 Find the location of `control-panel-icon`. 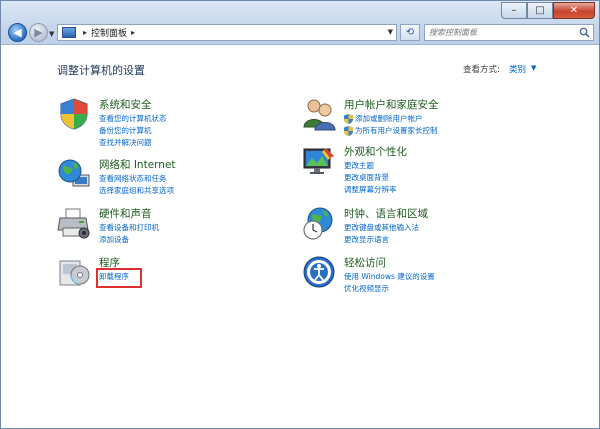

control-panel-icon is located at coordinates (69, 32).